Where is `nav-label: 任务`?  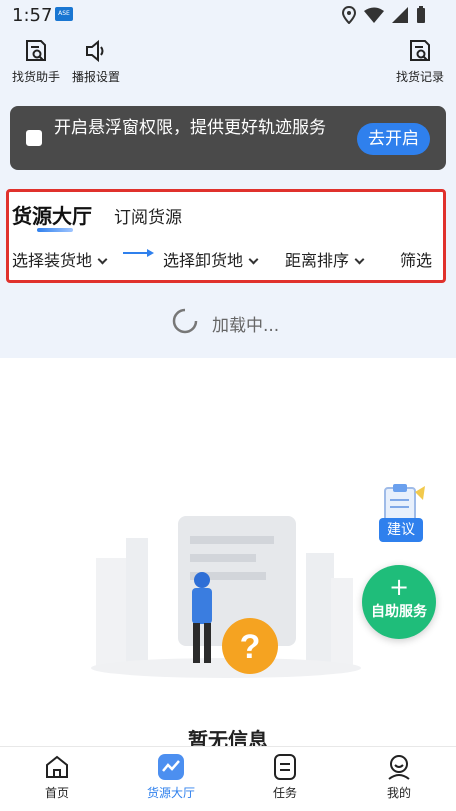 nav-label: 任务 is located at coordinates (284, 793).